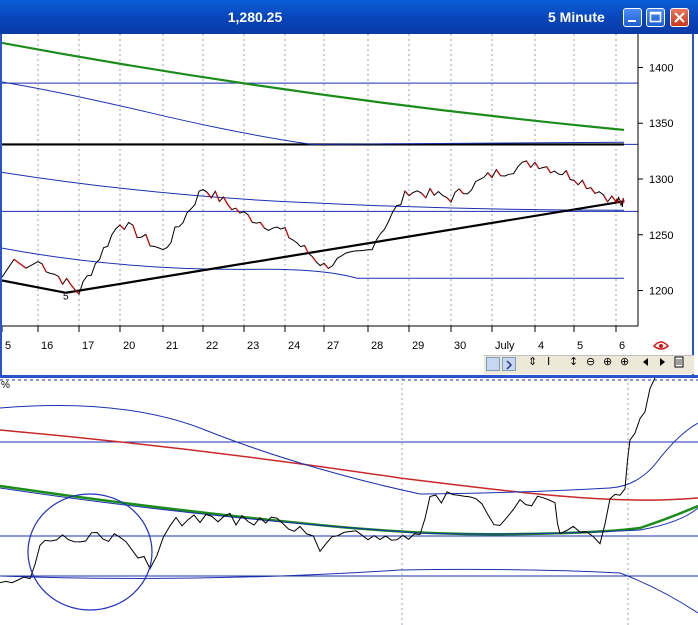  What do you see at coordinates (313, 191) in the screenshot?
I see `middle-envelope` at bounding box center [313, 191].